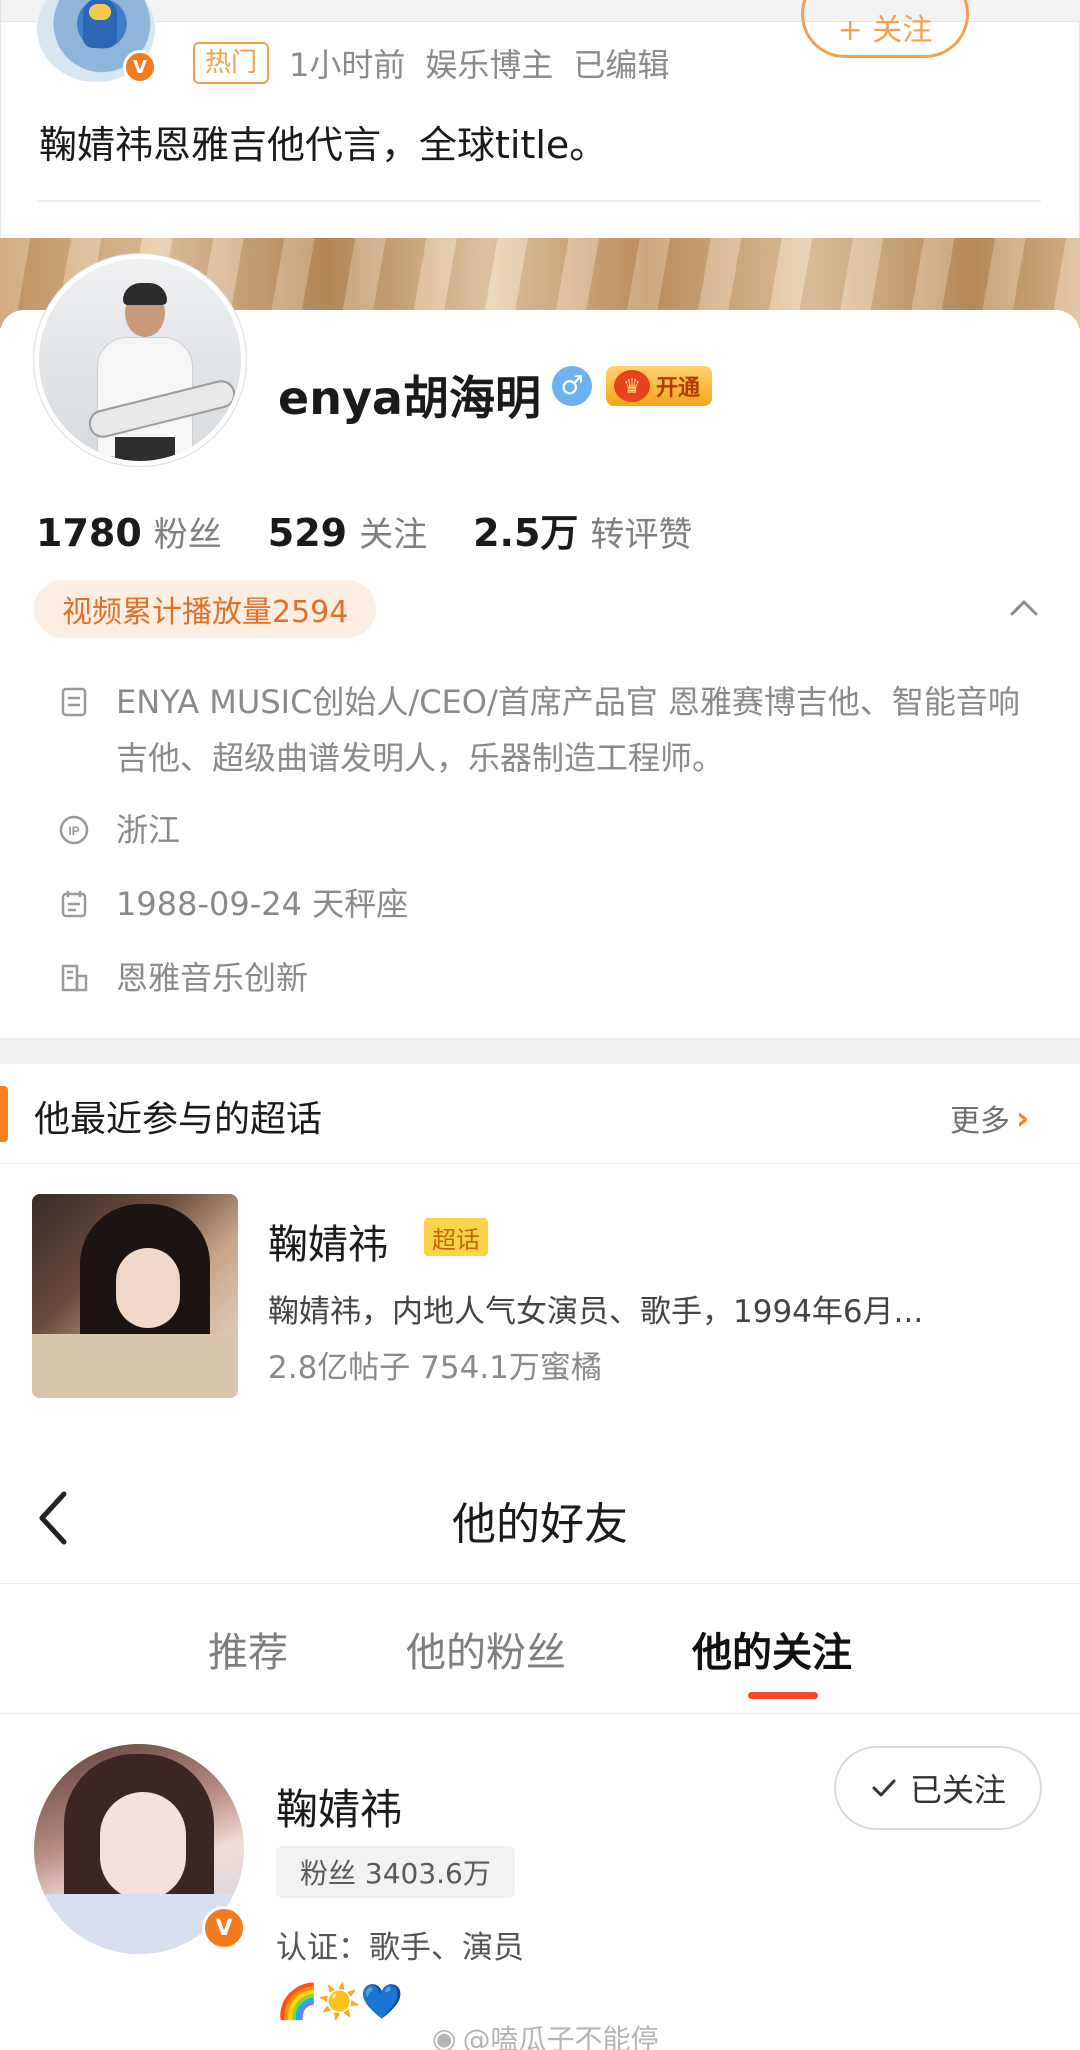  I want to click on male-gender-icon: ♂, so click(572, 386).